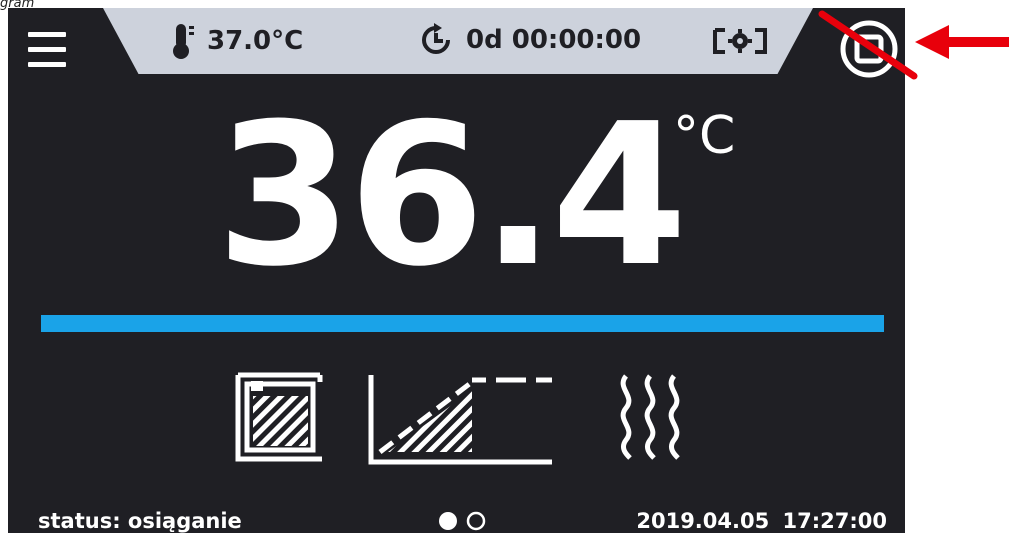 This screenshot has height=533, width=1009. Describe the element at coordinates (279, 416) in the screenshot. I see `chamber-icon` at that location.